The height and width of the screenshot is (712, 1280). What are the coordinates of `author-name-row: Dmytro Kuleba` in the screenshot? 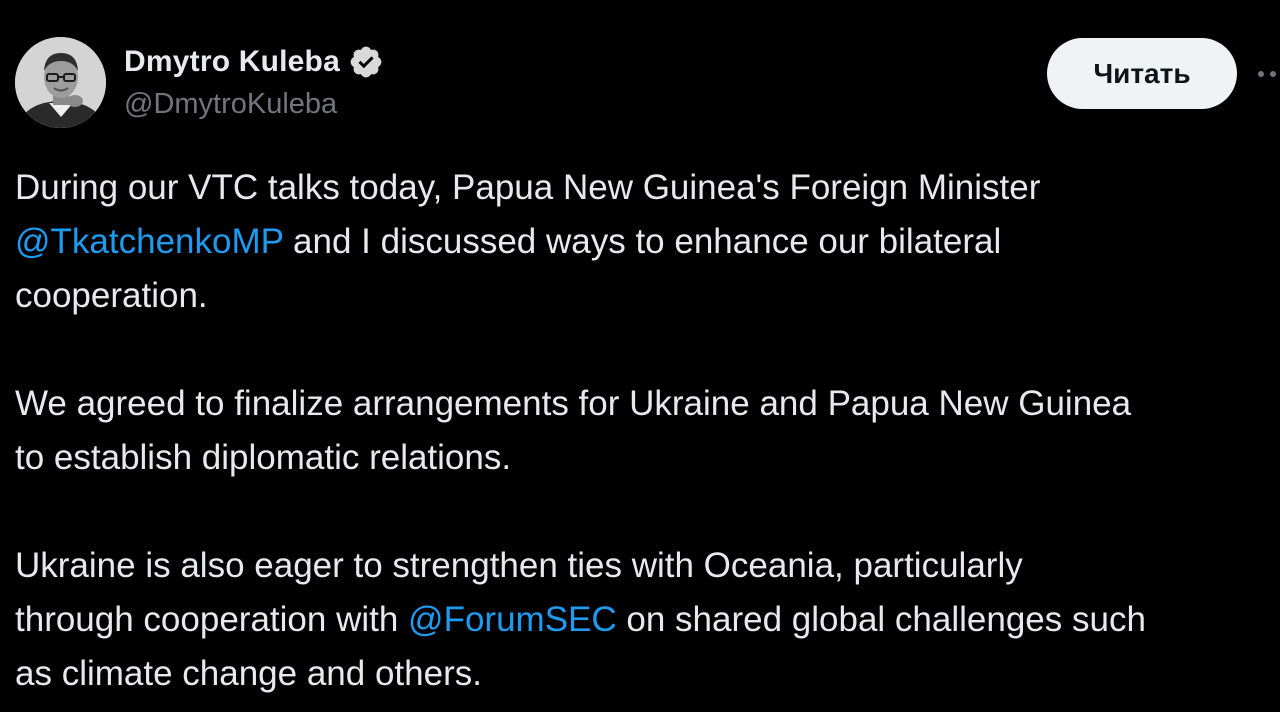 It's located at (254, 62).